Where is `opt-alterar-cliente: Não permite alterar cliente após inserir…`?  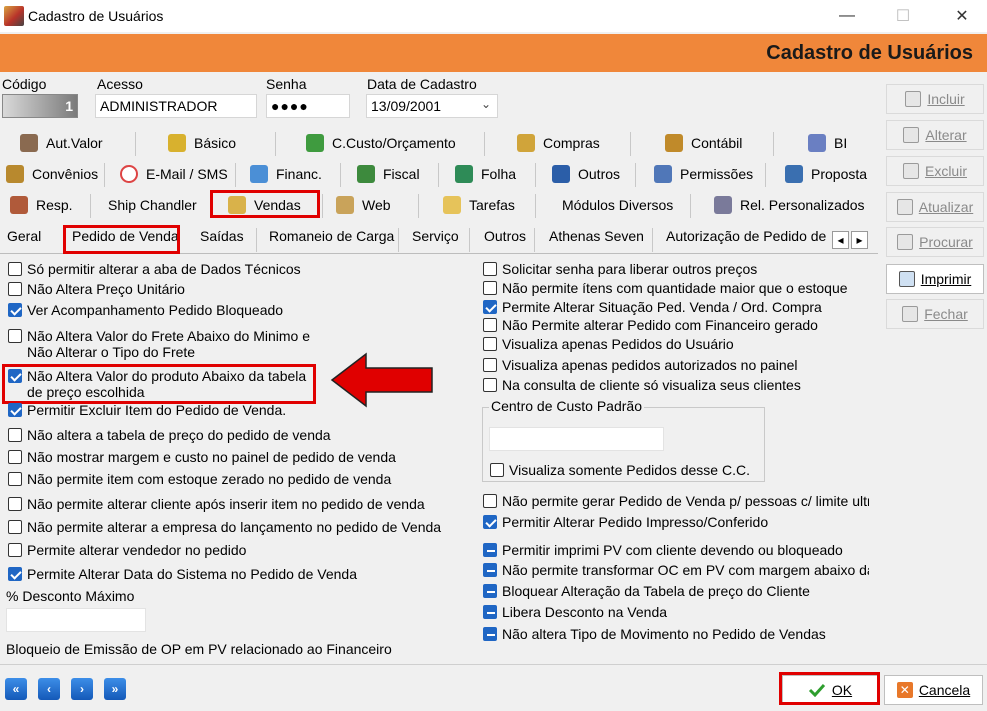
opt-alterar-cliente: Não permite alterar cliente após inserir… is located at coordinates (216, 504).